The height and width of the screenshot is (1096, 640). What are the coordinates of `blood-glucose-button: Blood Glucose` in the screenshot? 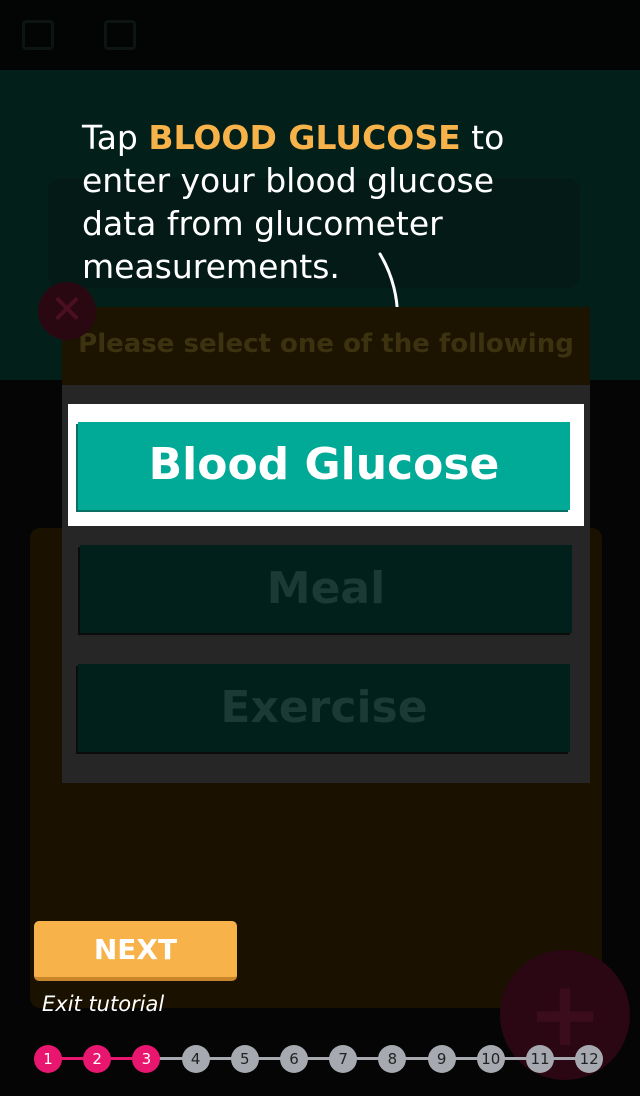 It's located at (324, 466).